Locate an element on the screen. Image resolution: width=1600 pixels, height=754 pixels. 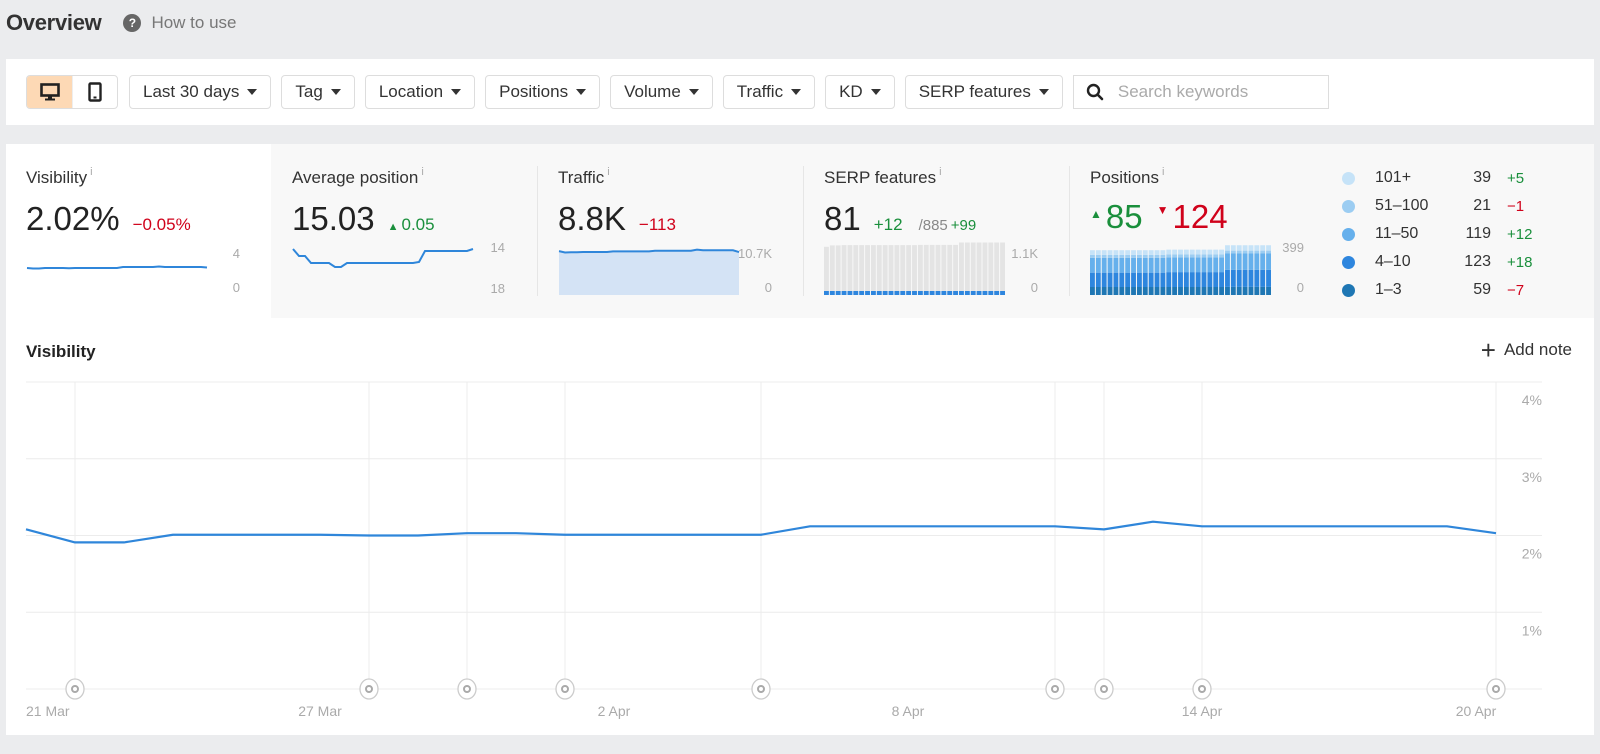
filter-serp-features: SERP features is located at coordinates (983, 92).